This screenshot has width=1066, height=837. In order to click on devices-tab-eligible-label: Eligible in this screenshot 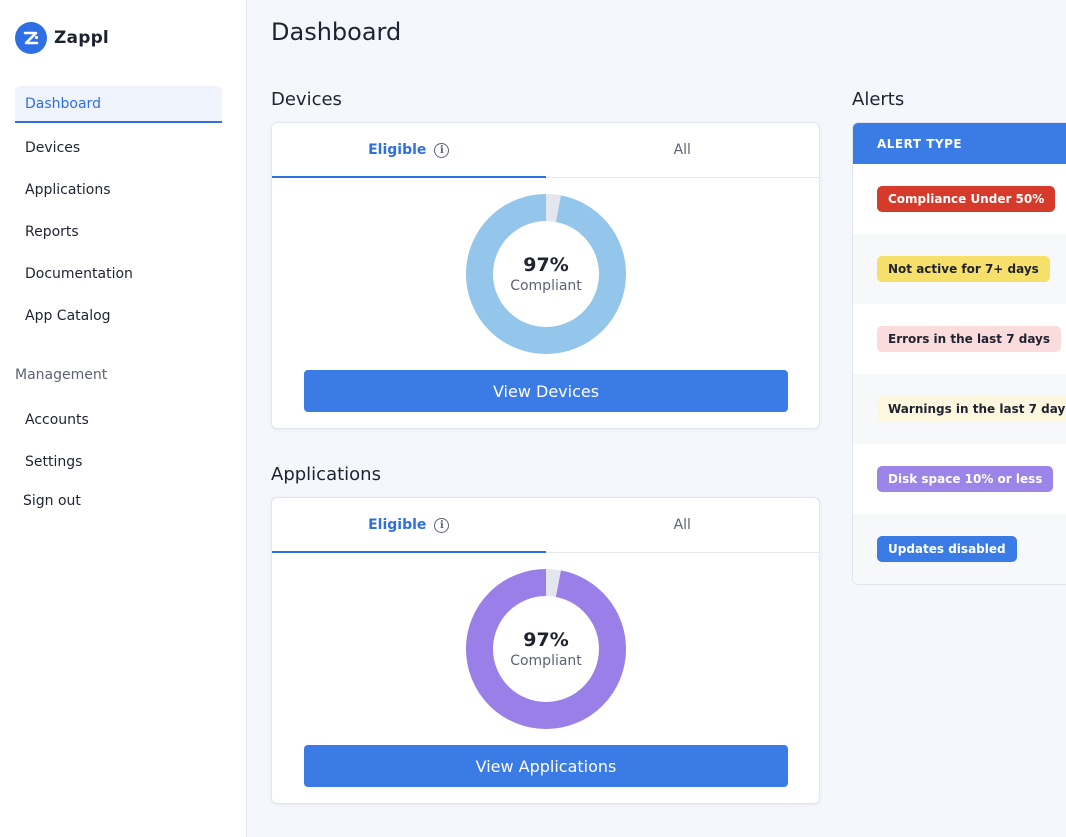, I will do `click(397, 150)`.